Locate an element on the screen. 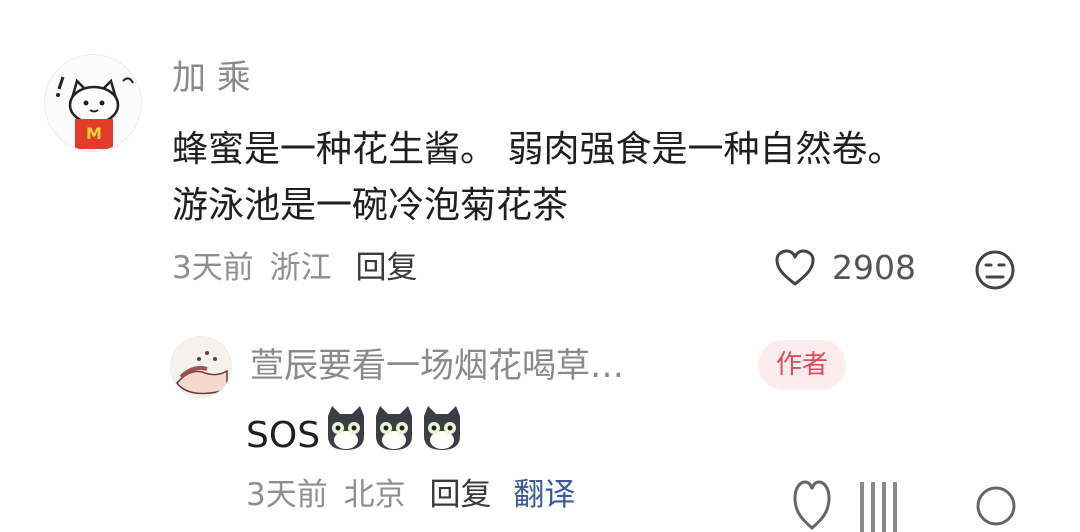 The height and width of the screenshot is (532, 1080). reply-dislike-button is located at coordinates (996, 506).